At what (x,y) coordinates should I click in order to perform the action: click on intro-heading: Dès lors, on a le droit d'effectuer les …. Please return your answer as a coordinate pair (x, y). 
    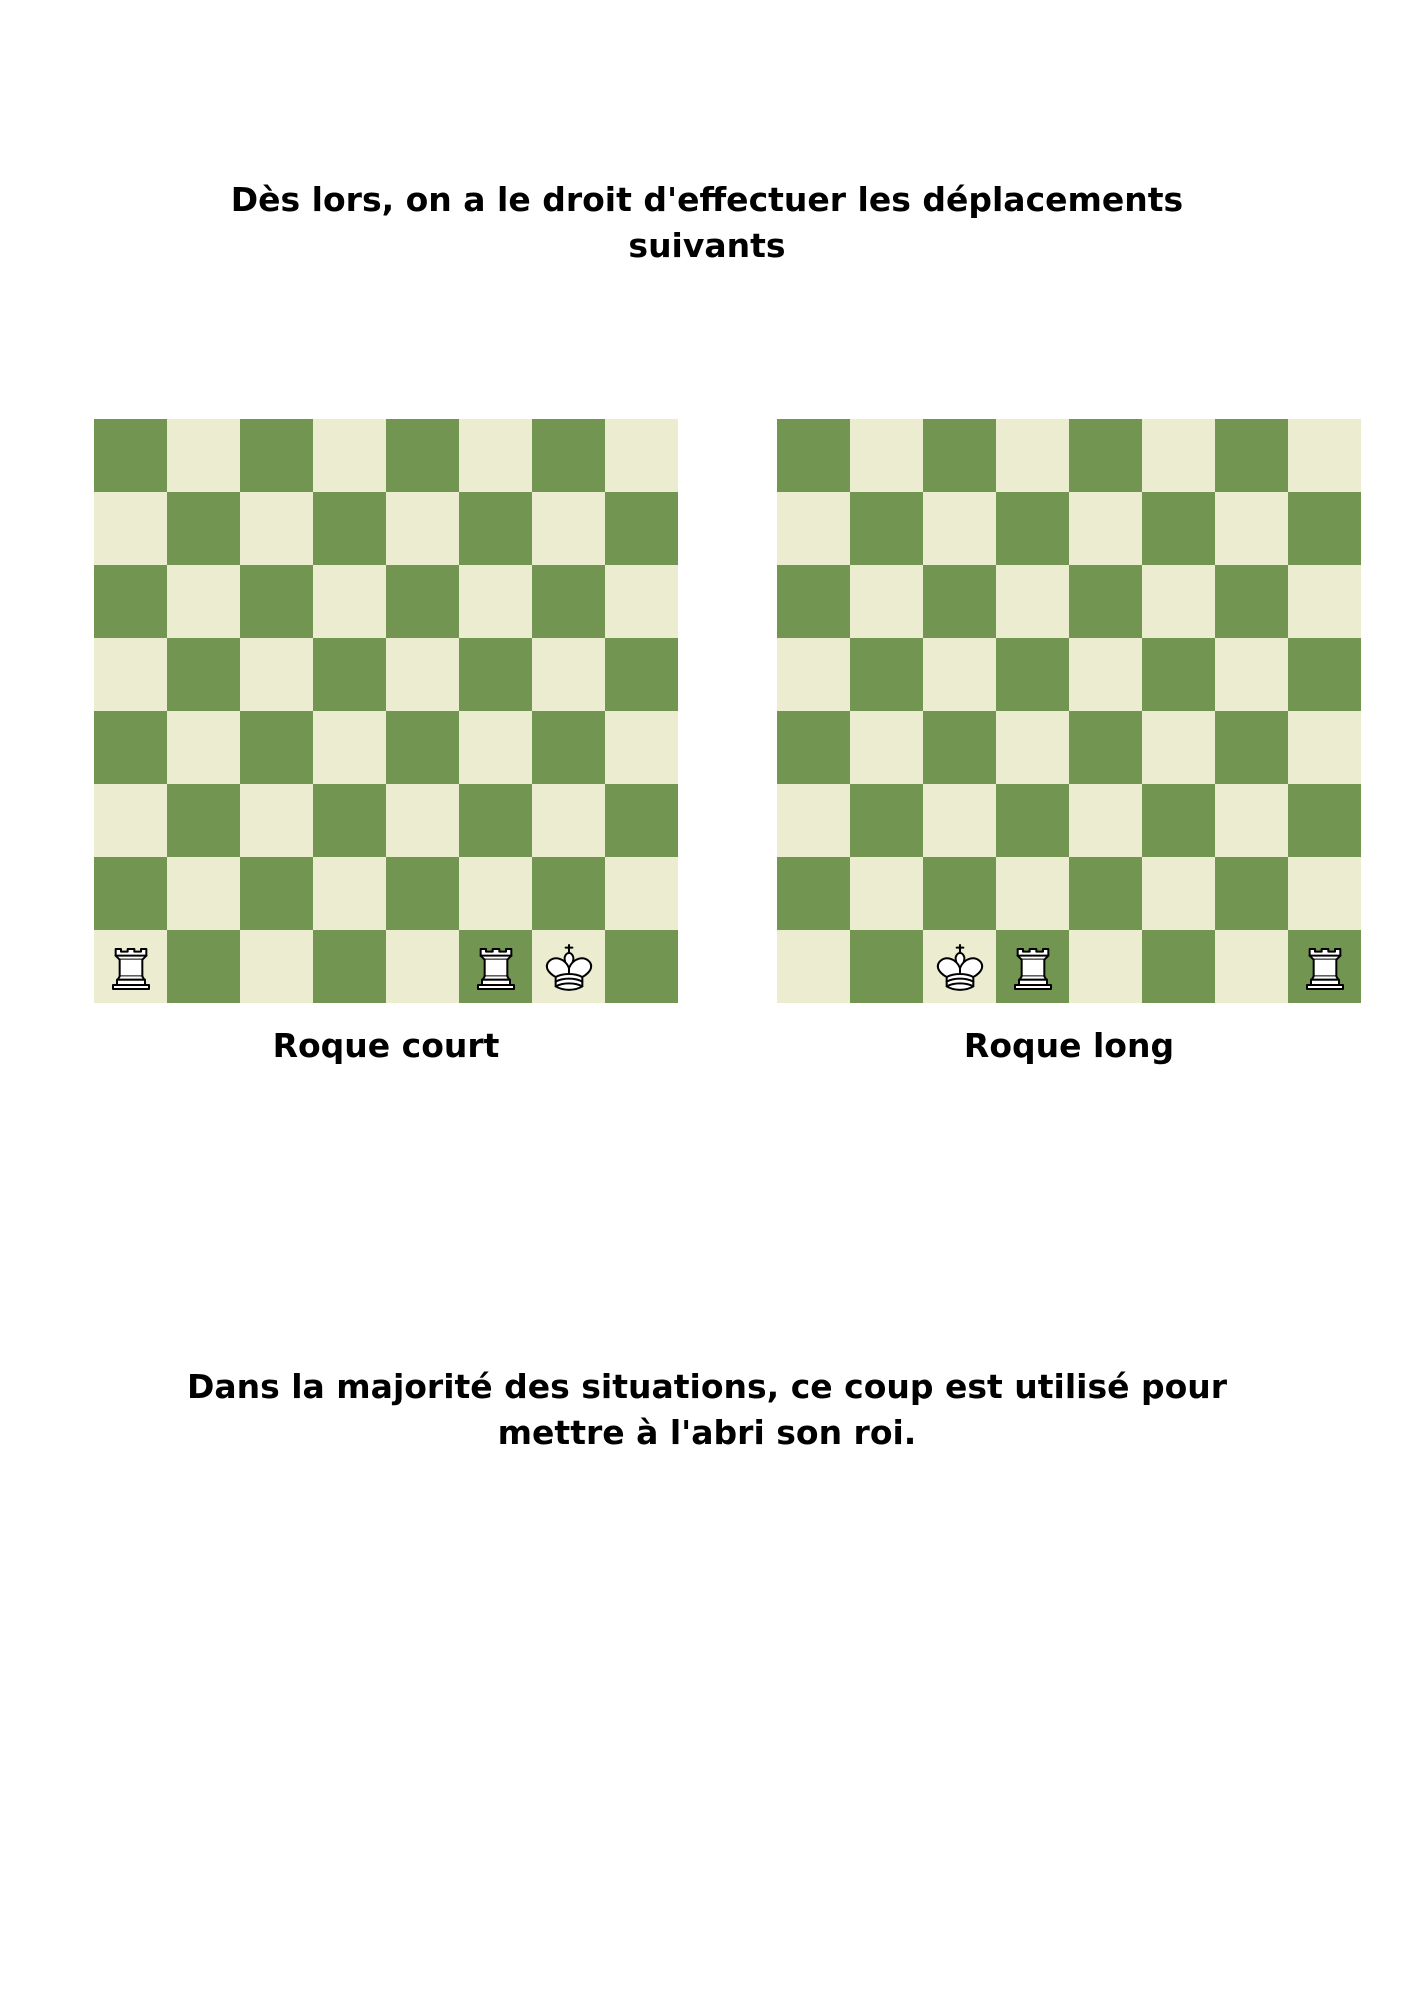
    Looking at the image, I should click on (707, 223).